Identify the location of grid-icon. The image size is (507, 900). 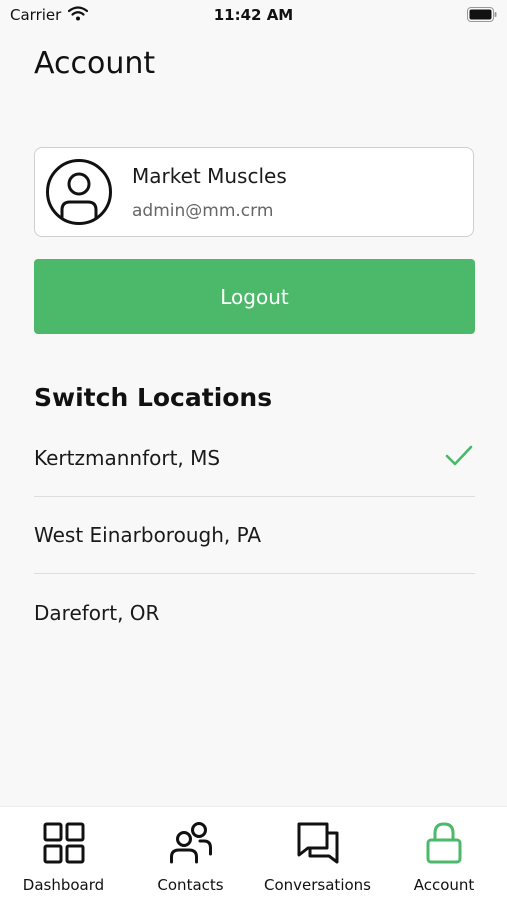
(64, 845).